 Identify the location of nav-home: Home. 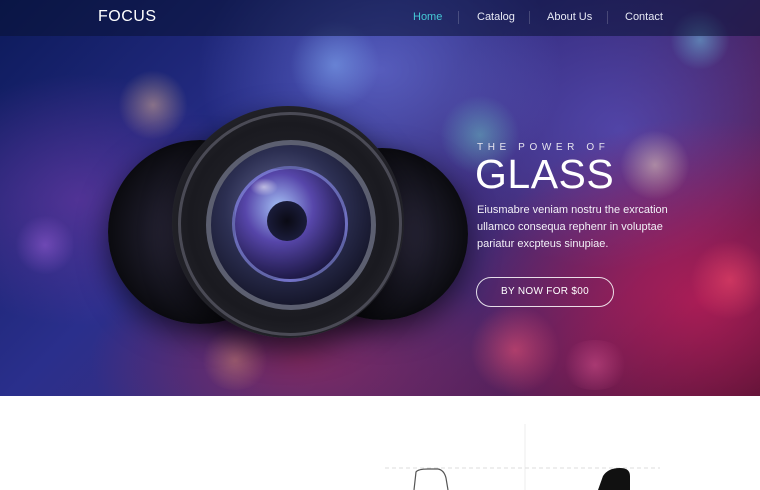
(427, 17).